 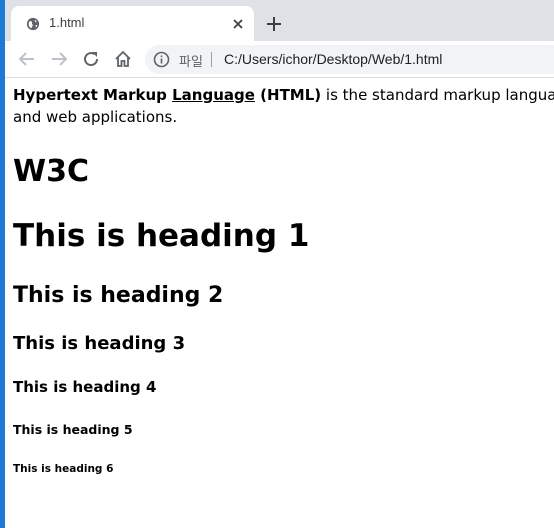 I want to click on intro-term: Hypertext Markup, so click(x=93, y=95).